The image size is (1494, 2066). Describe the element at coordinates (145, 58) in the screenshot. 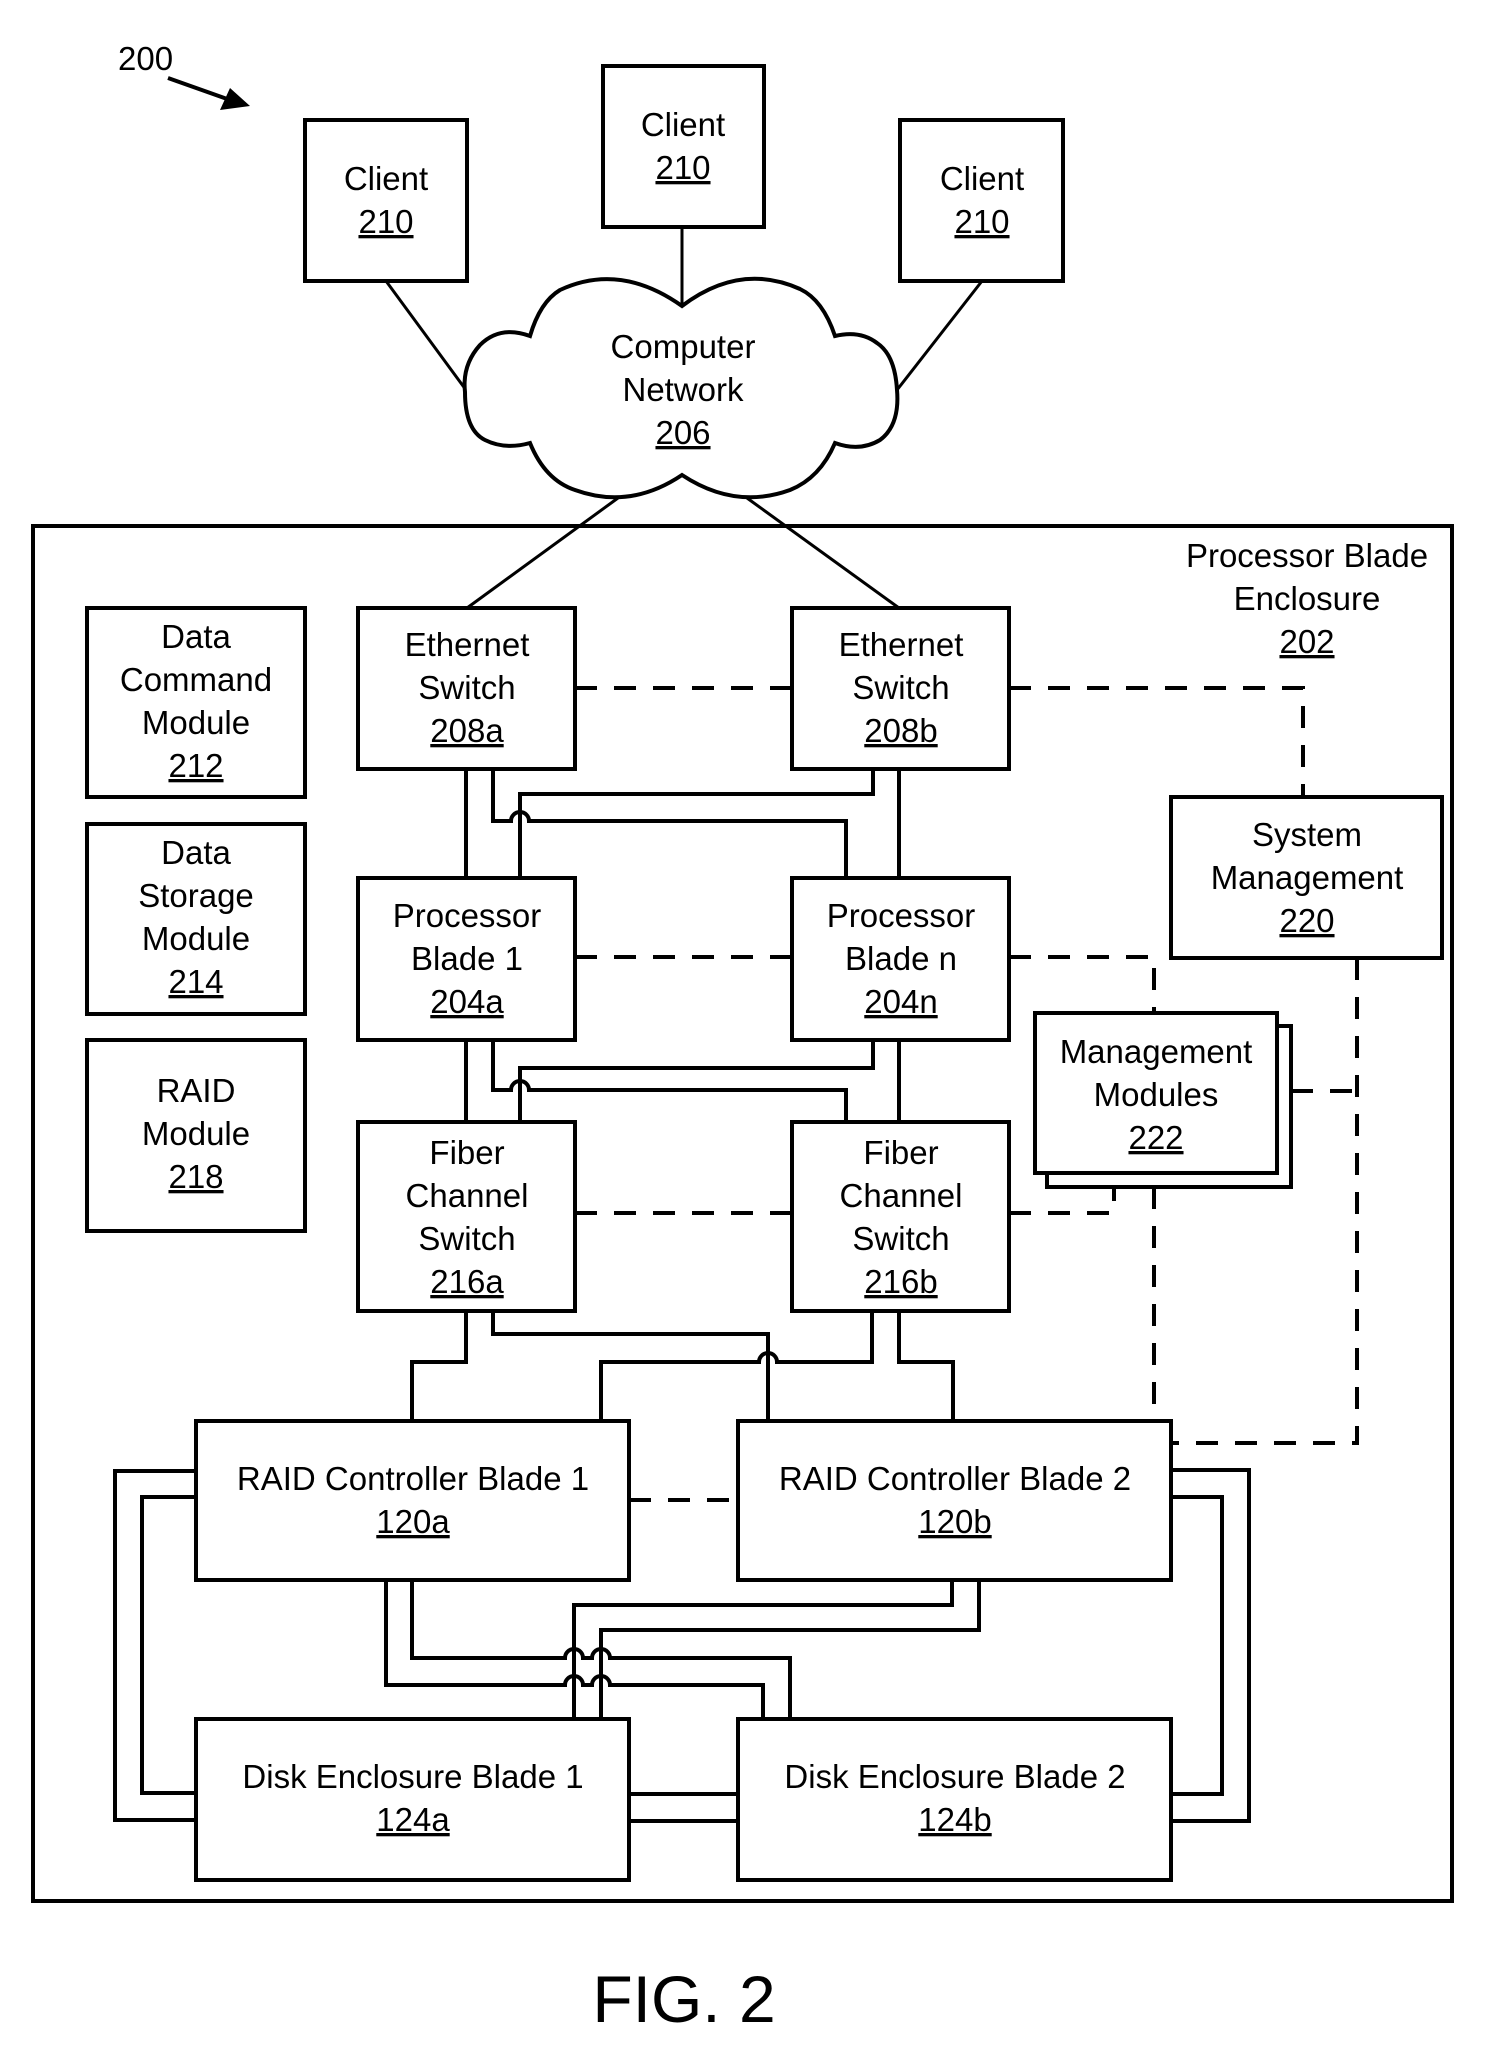

I see `figure-ref-number: 200` at that location.